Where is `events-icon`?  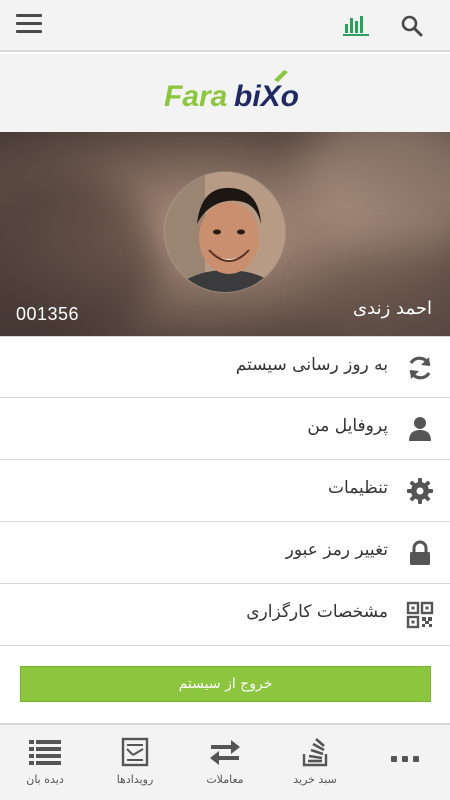 events-icon is located at coordinates (135, 752).